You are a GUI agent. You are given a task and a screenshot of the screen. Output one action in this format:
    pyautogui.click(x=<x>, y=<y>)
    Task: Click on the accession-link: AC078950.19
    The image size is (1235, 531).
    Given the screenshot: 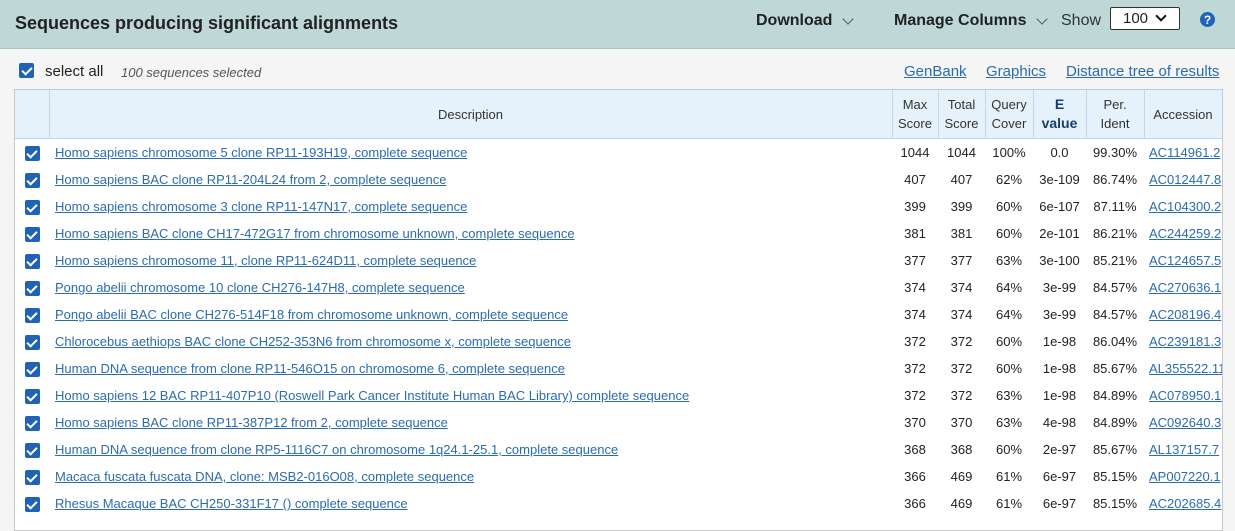 What is the action you would take?
    pyautogui.click(x=1185, y=395)
    